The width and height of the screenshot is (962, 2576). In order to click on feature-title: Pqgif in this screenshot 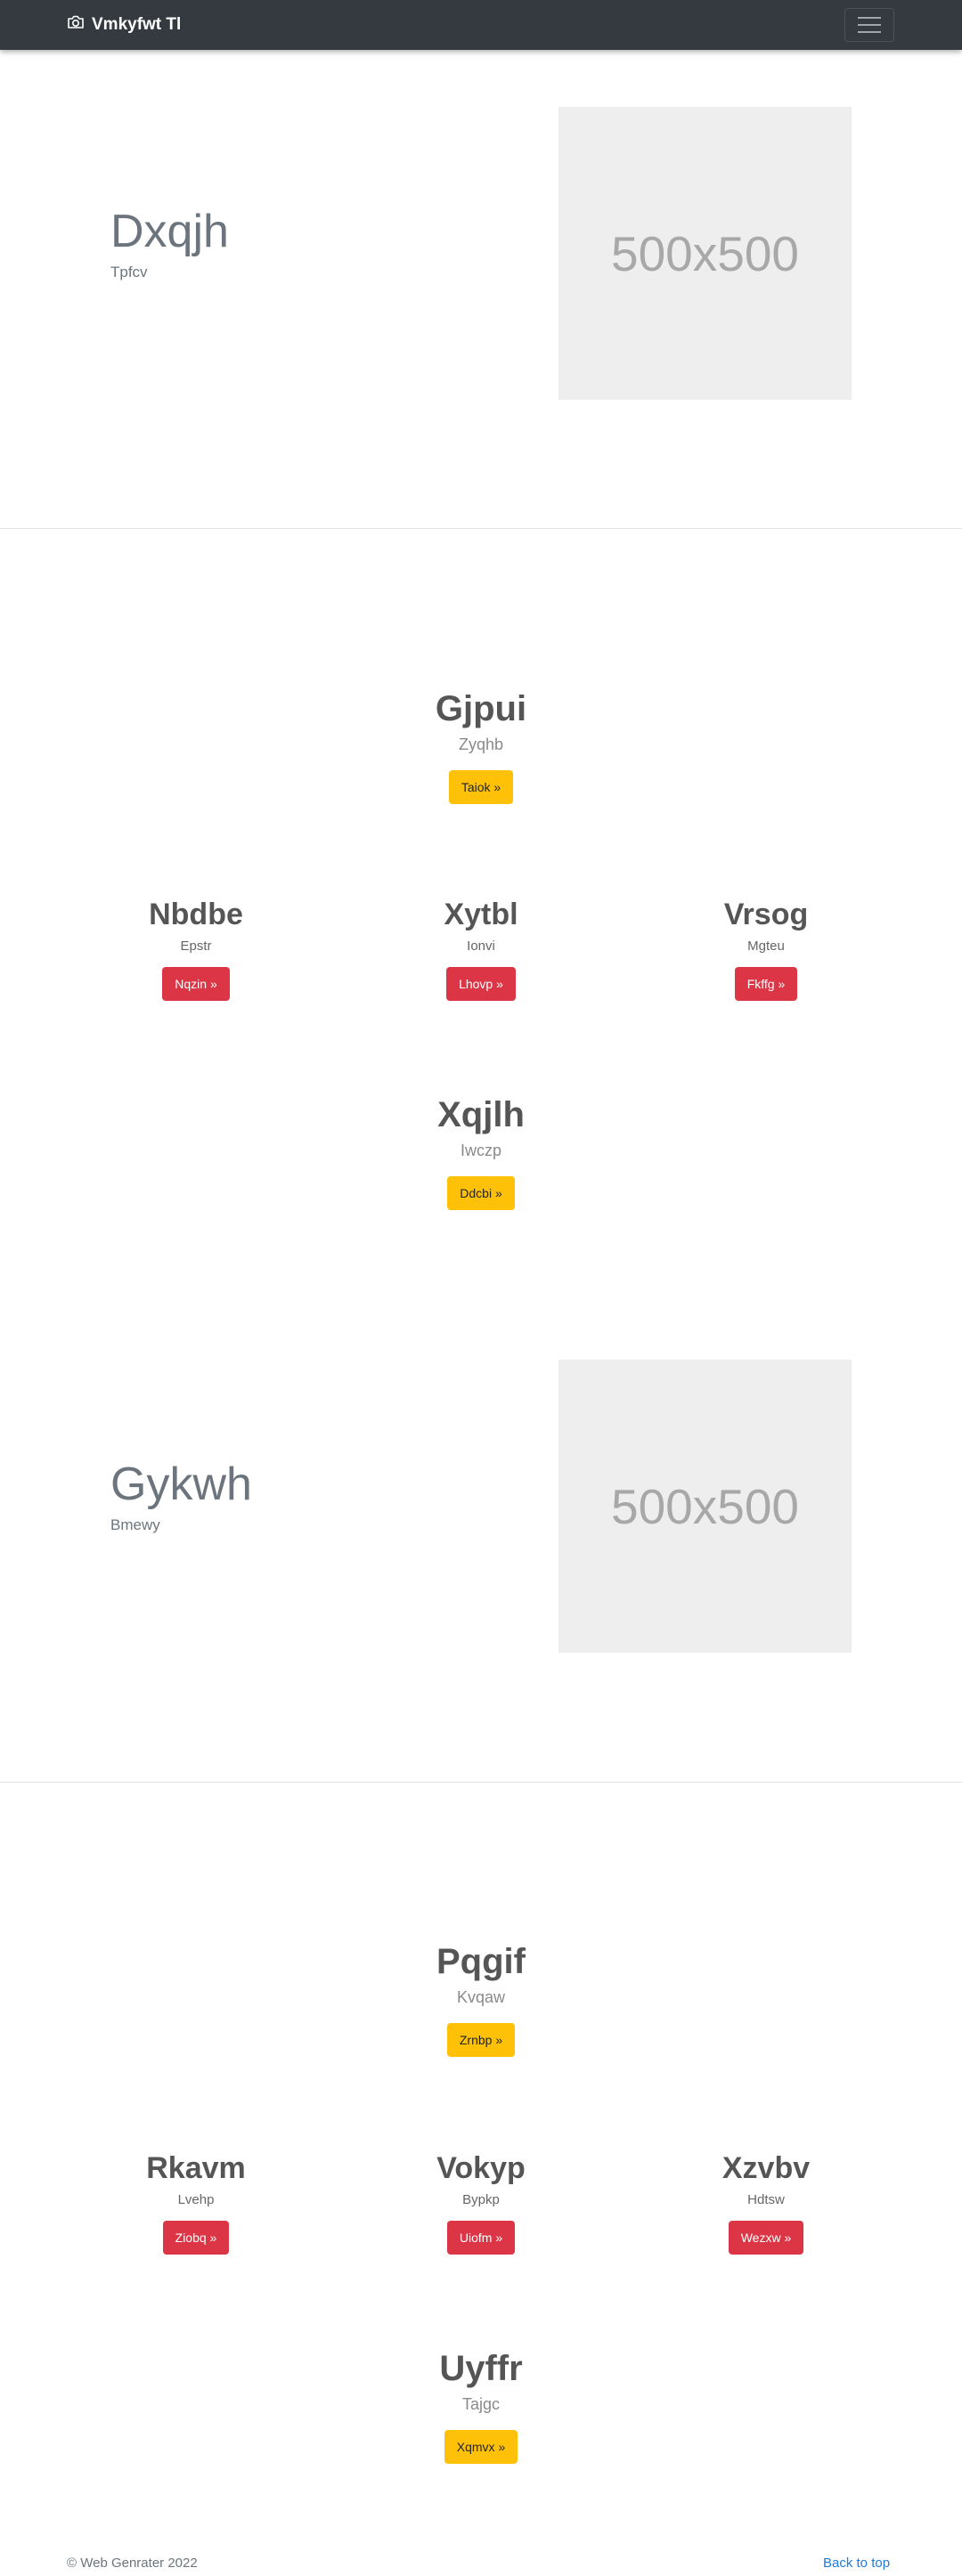, I will do `click(481, 1961)`.